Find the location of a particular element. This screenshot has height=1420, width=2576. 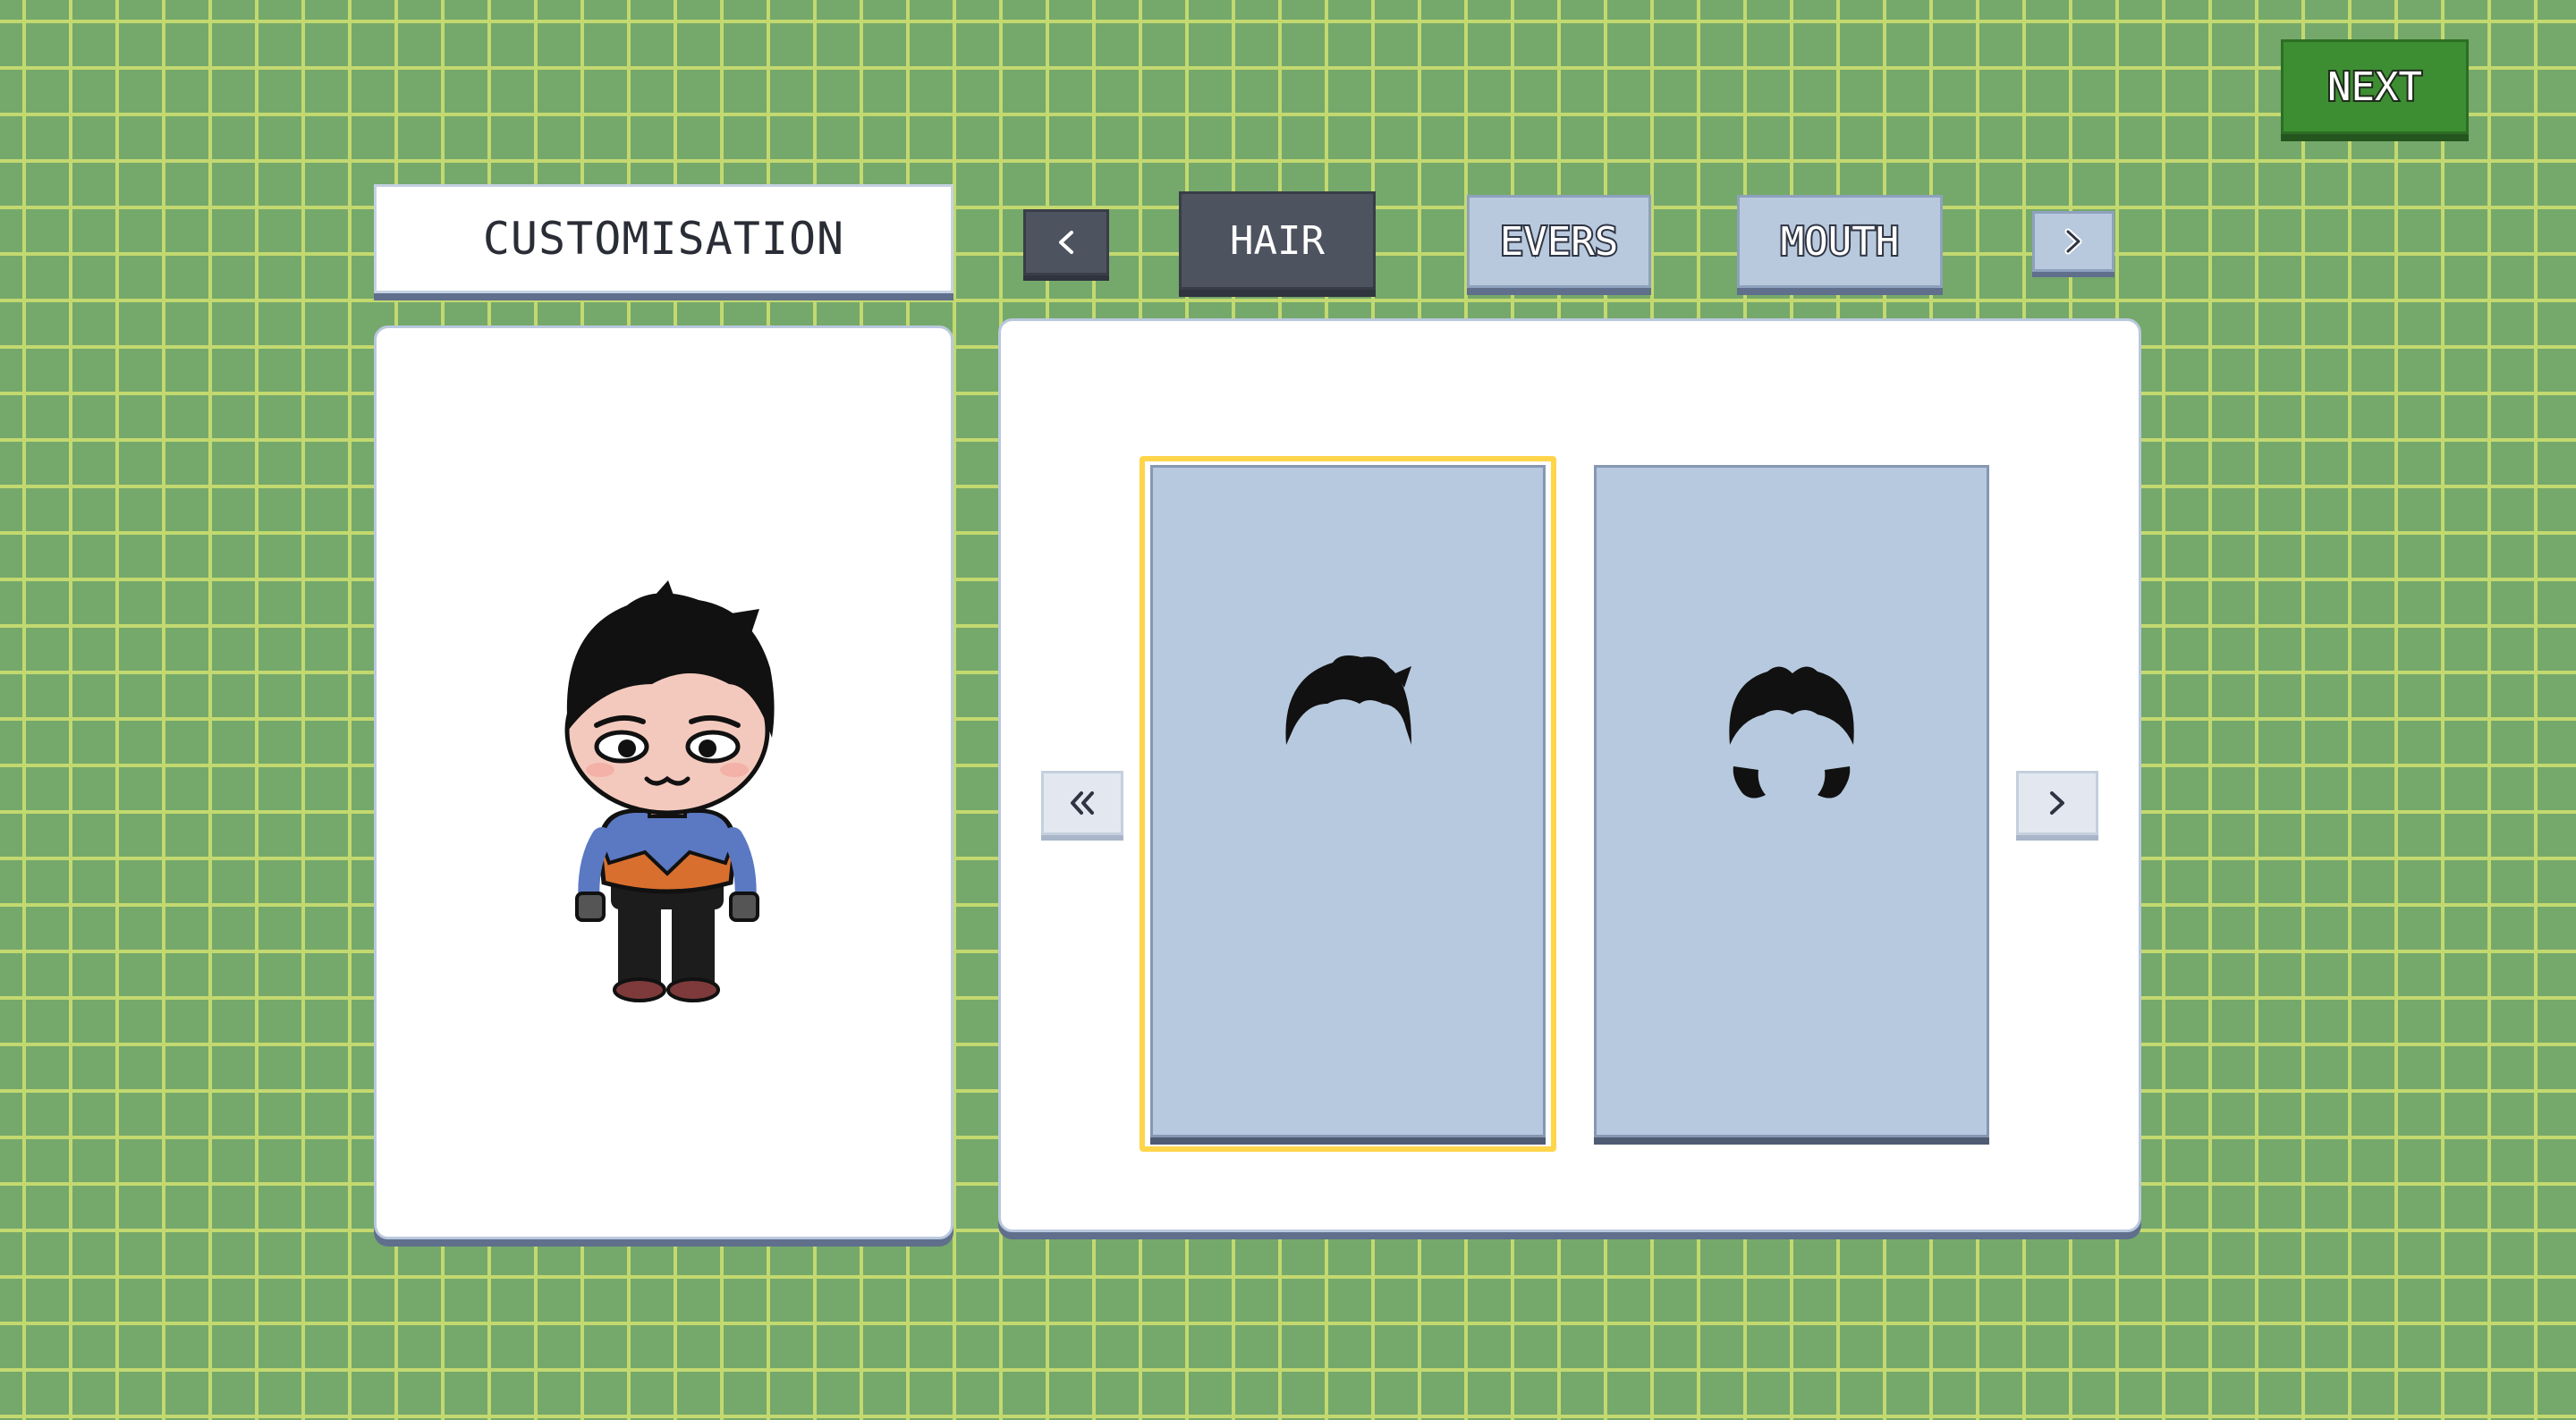

tab-mouth: MOUTH is located at coordinates (1840, 241).